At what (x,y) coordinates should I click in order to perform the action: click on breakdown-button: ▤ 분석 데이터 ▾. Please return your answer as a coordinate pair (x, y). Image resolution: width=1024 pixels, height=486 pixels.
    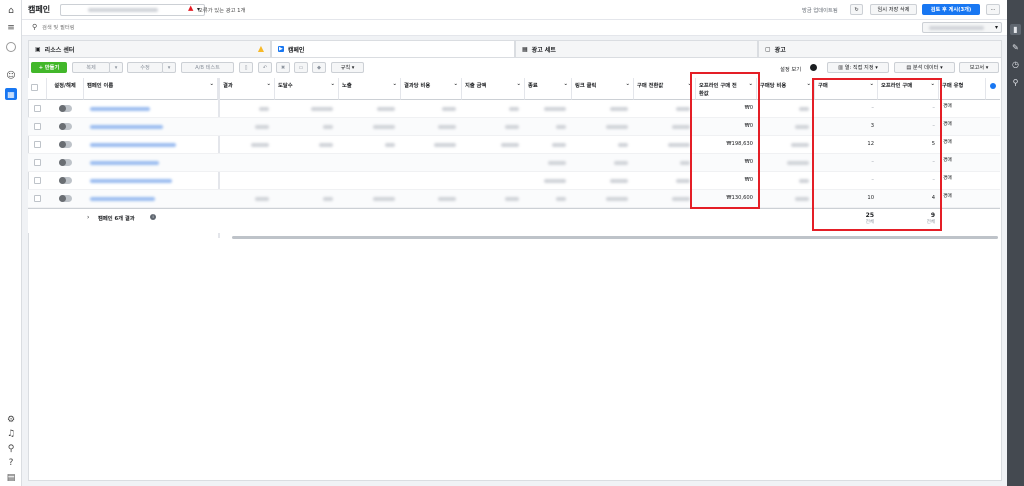
    Looking at the image, I should click on (924, 67).